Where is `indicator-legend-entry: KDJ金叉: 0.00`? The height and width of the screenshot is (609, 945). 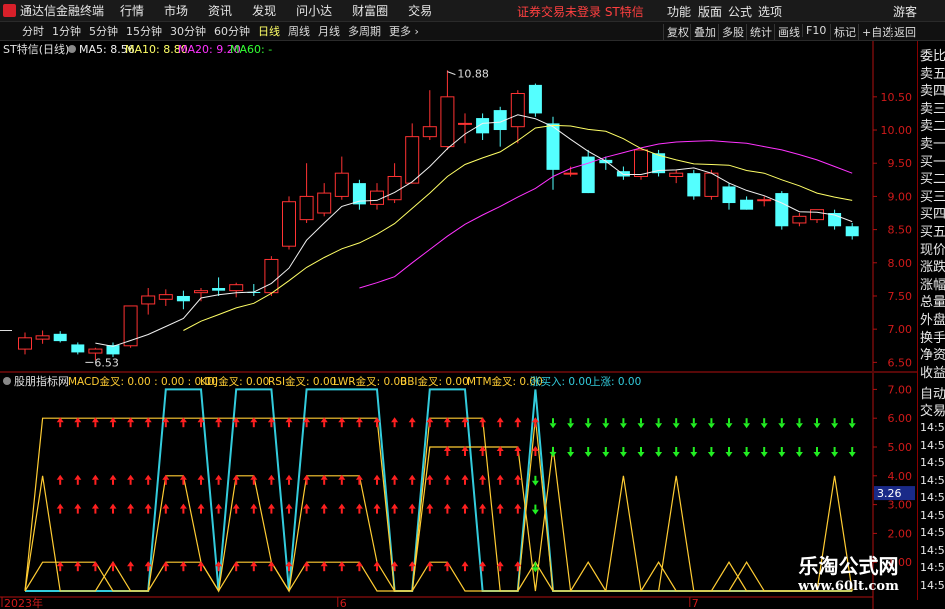 indicator-legend-entry: KDJ金叉: 0.00 is located at coordinates (234, 381).